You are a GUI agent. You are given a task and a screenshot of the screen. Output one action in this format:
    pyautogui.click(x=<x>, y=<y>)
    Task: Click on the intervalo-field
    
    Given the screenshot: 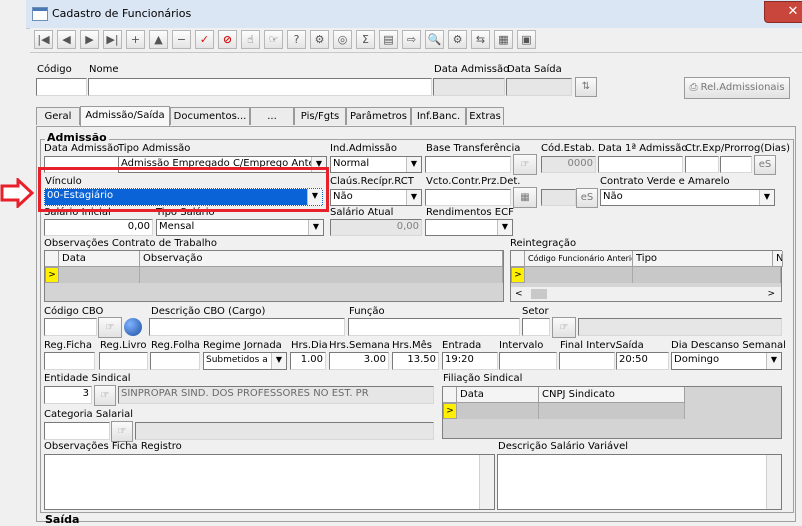 What is the action you would take?
    pyautogui.click(x=528, y=361)
    